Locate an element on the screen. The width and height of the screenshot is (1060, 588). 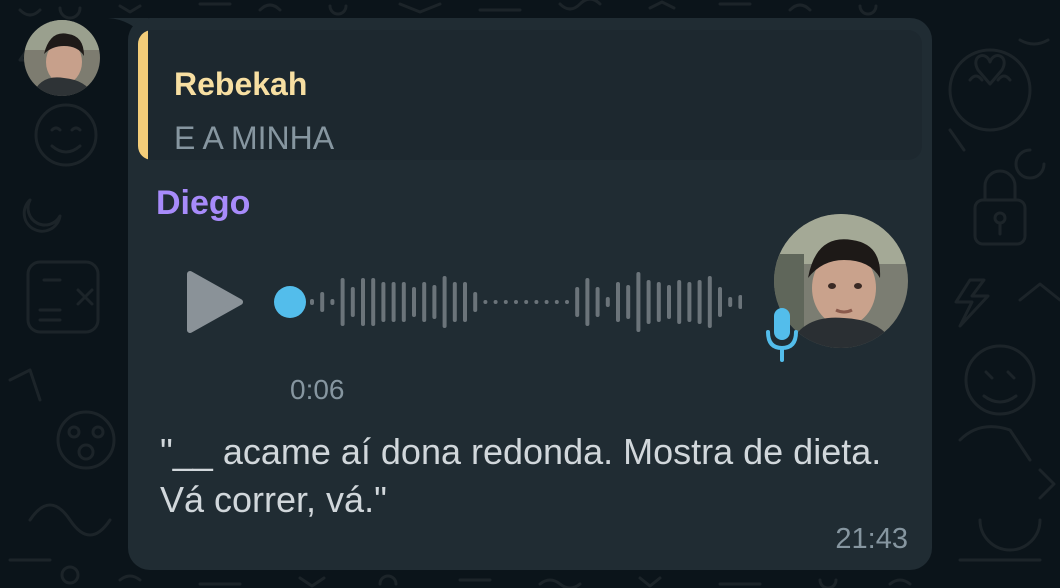
playback-position-handle is located at coordinates (290, 302).